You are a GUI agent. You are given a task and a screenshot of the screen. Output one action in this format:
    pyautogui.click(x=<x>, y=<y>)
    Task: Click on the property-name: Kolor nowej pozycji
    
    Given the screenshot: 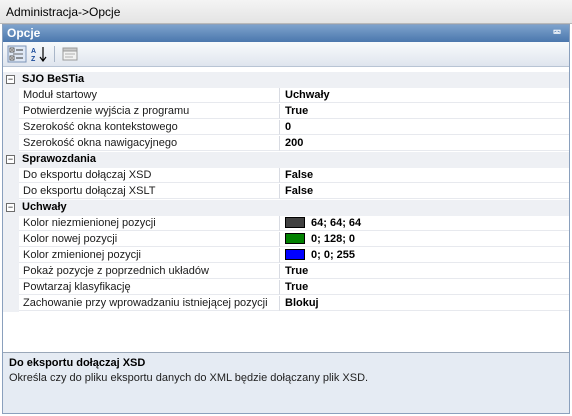 What is the action you would take?
    pyautogui.click(x=149, y=239)
    